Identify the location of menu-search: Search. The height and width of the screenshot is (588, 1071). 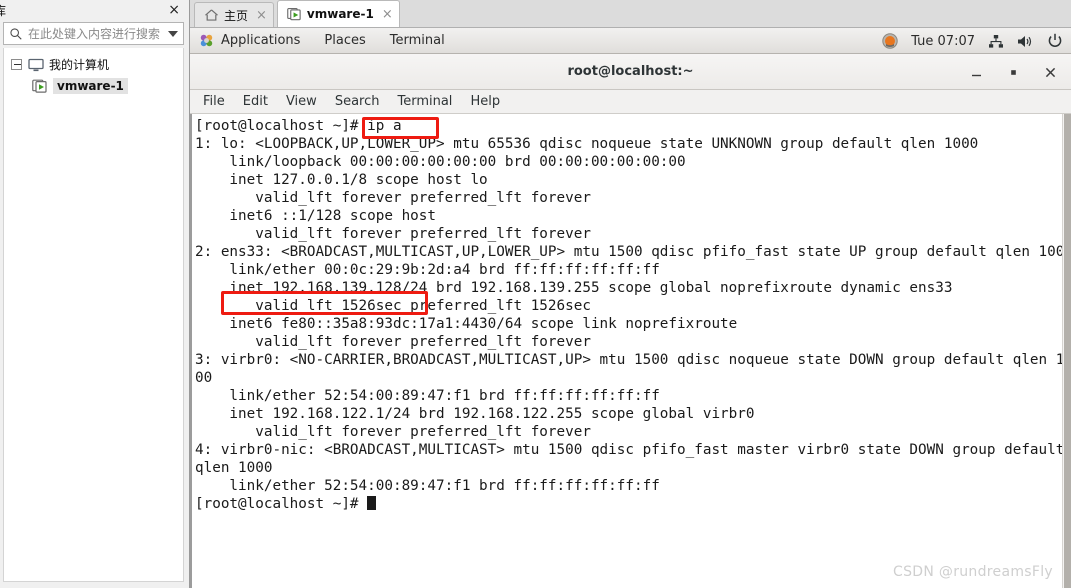
(357, 101).